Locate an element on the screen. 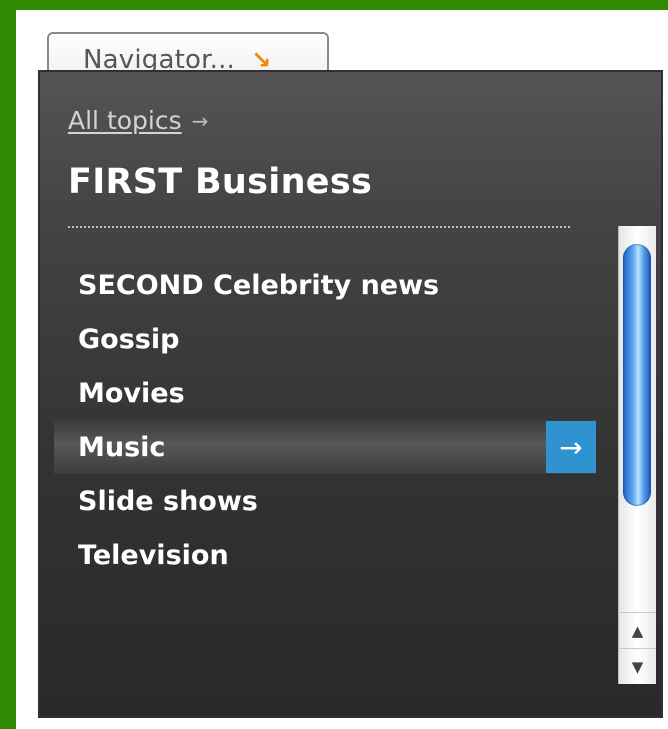  list-item-television: Television is located at coordinates (325, 555).